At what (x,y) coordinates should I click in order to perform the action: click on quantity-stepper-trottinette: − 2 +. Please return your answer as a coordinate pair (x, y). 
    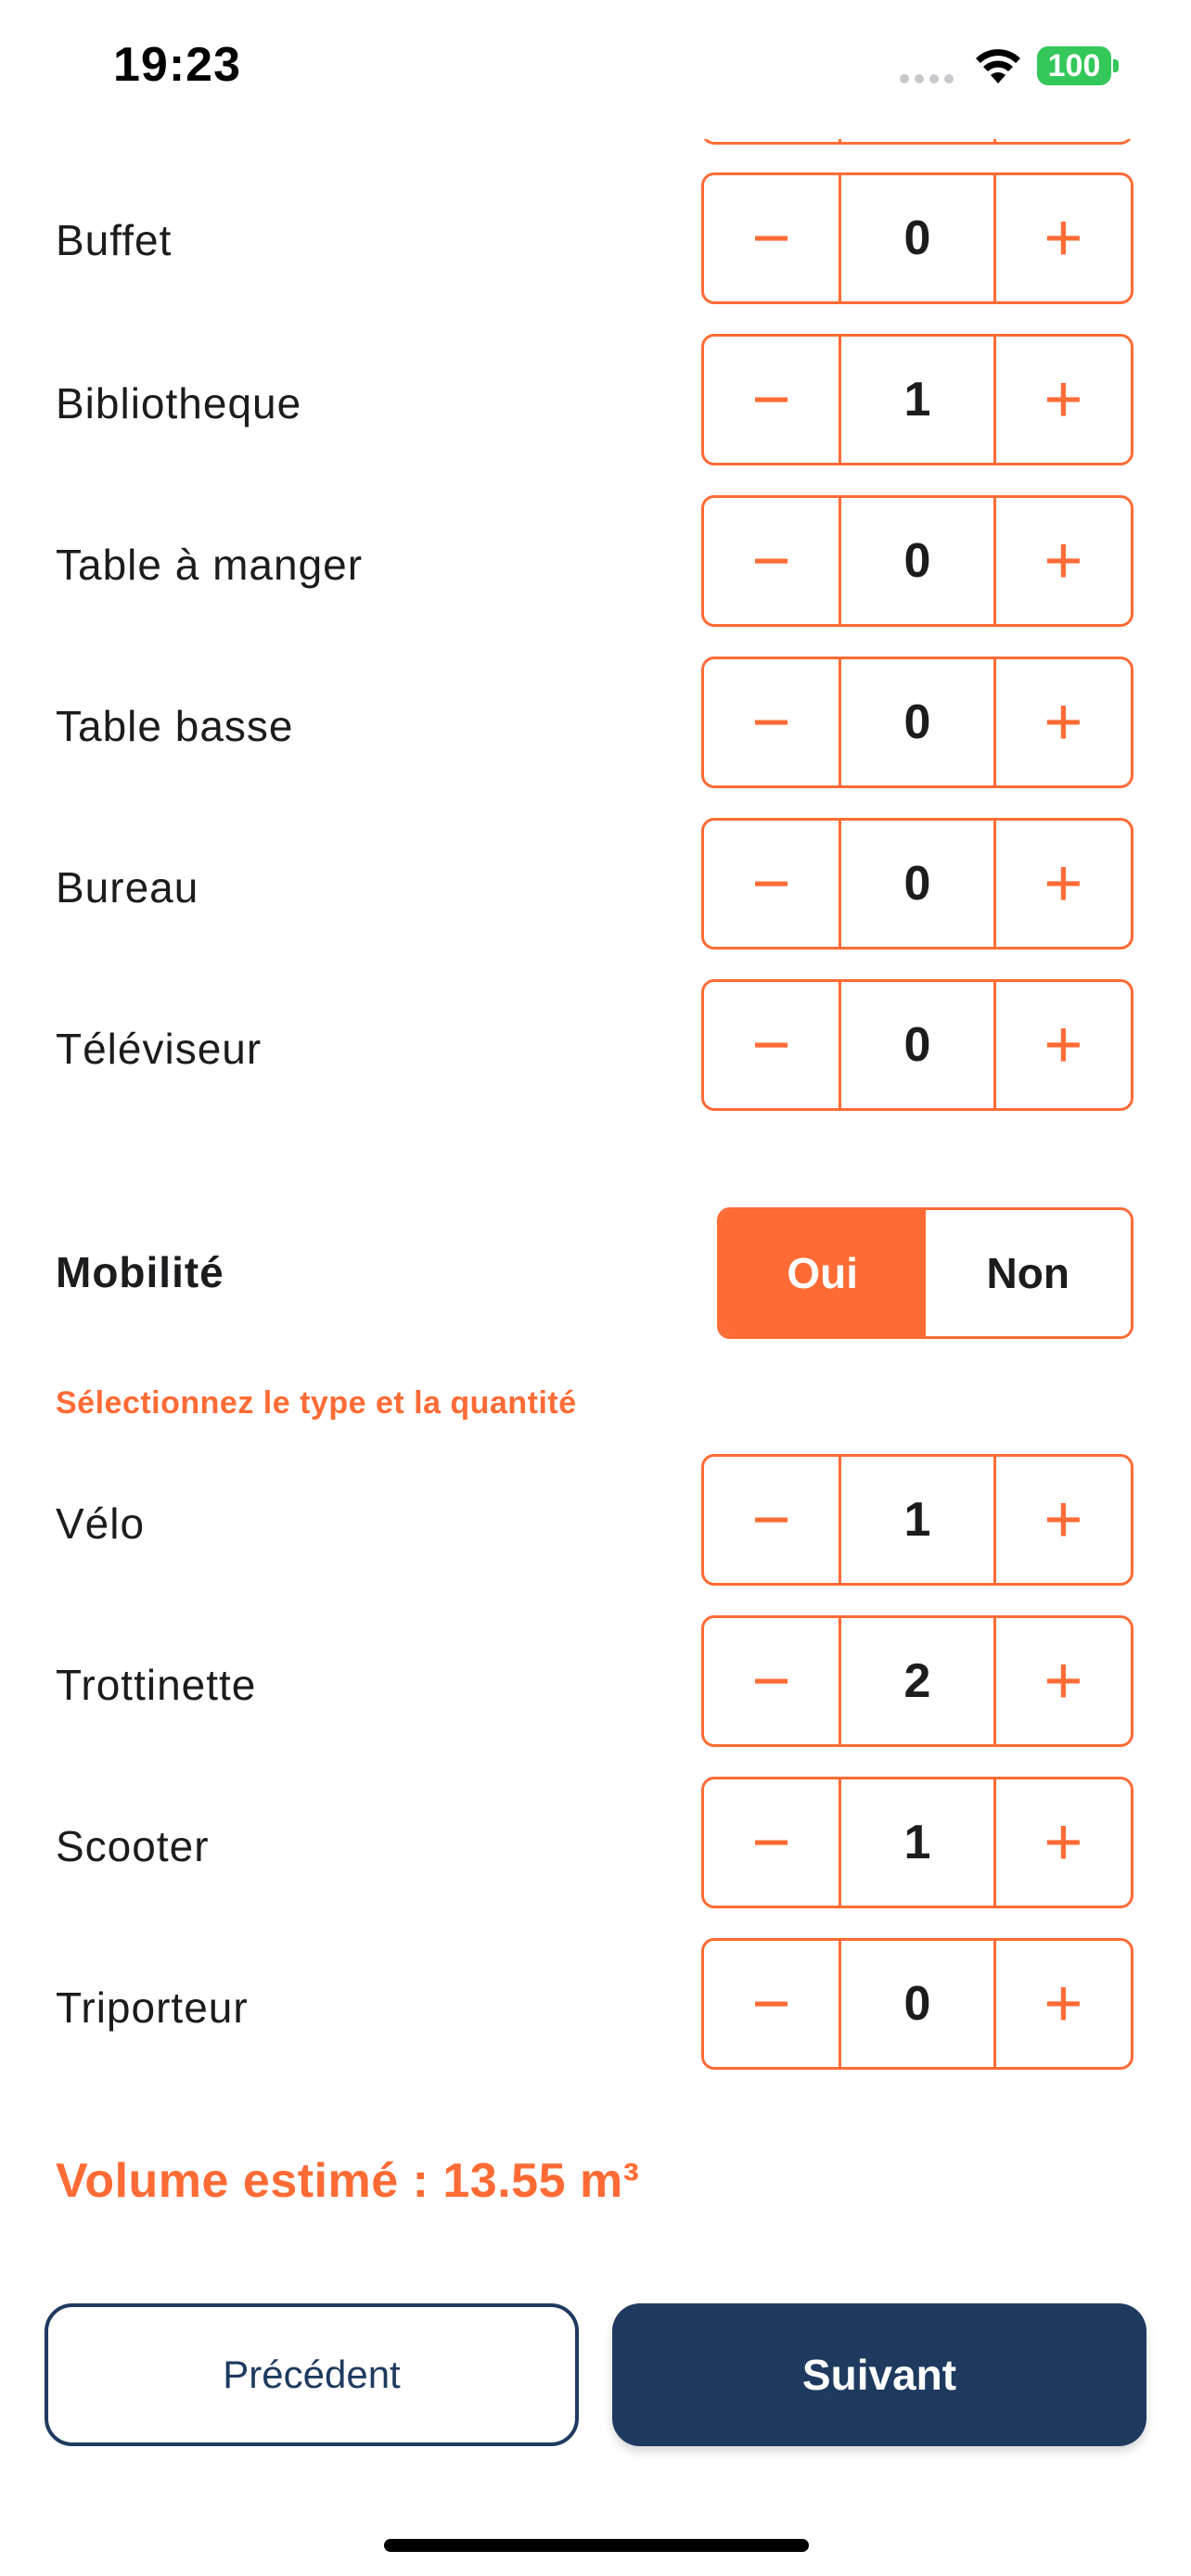
    Looking at the image, I should click on (917, 1681).